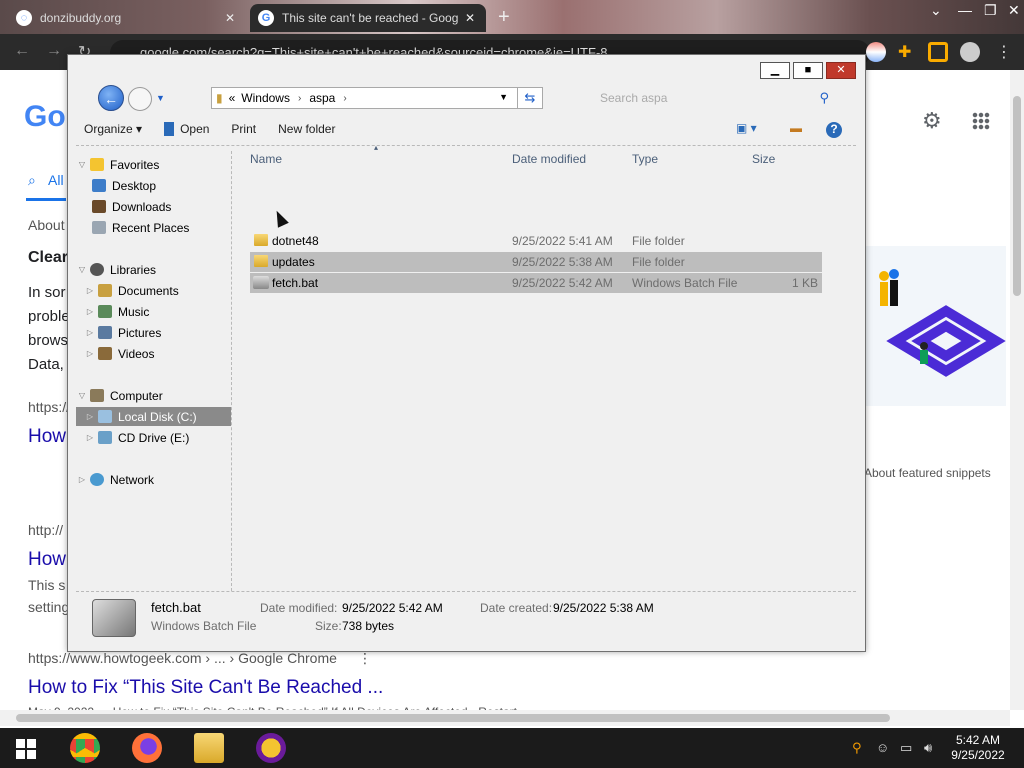  Describe the element at coordinates (834, 130) in the screenshot. I see `help-icon: ?` at that location.